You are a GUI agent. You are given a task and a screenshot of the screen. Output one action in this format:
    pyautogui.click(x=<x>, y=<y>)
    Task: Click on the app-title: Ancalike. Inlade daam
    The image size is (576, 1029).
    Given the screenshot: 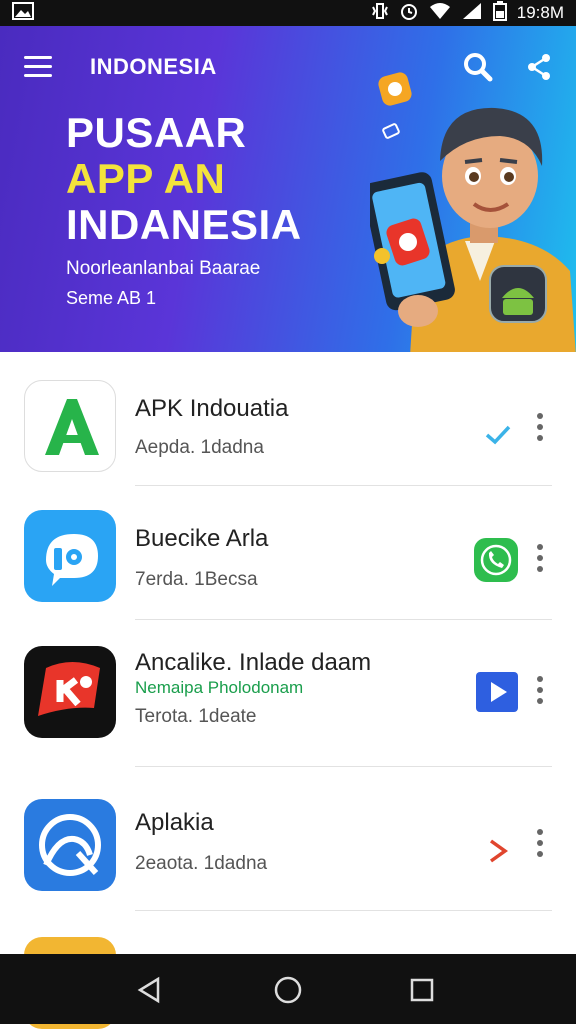 What is the action you would take?
    pyautogui.click(x=253, y=663)
    